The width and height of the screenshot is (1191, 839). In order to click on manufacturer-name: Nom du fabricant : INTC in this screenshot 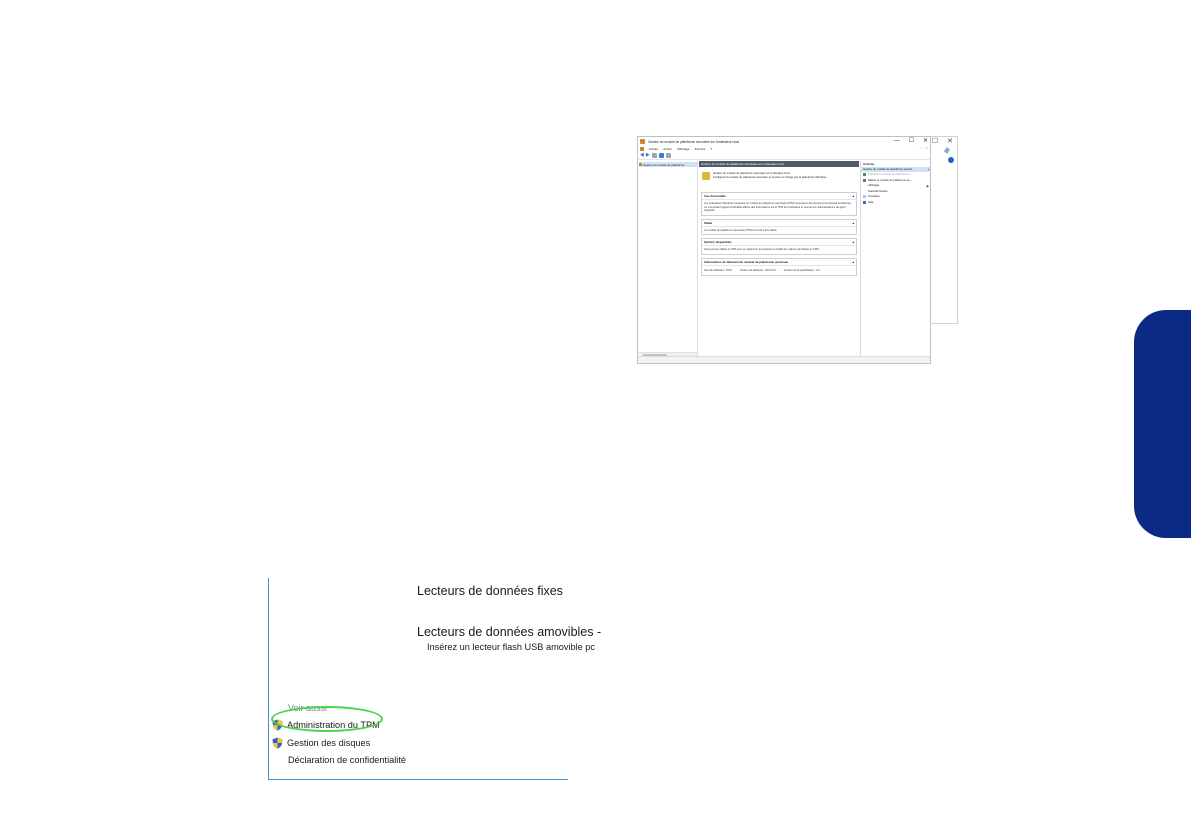, I will do `click(718, 270)`.